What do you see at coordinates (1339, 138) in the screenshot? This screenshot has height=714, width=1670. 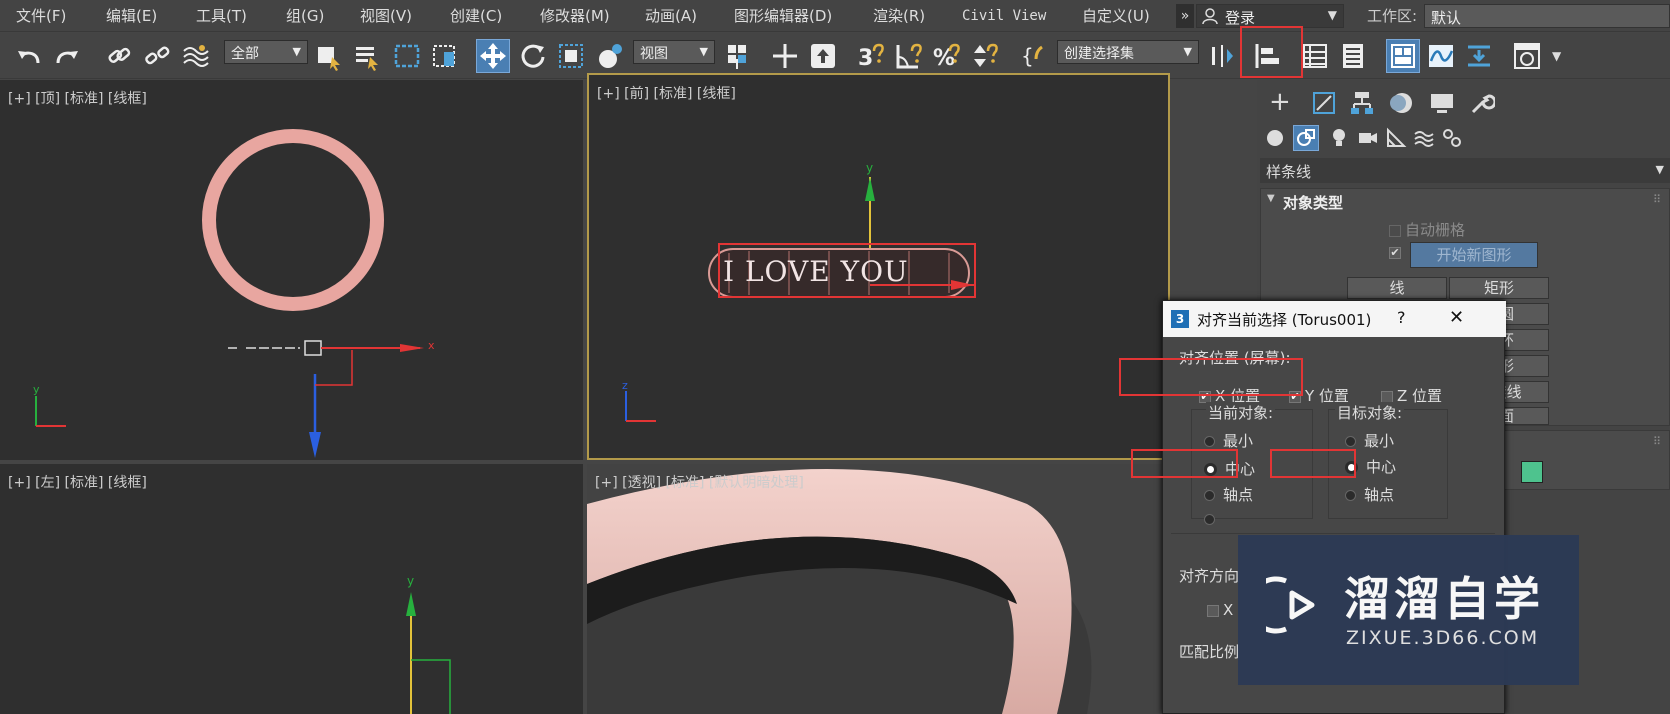 I see `light-bulb-icon` at bounding box center [1339, 138].